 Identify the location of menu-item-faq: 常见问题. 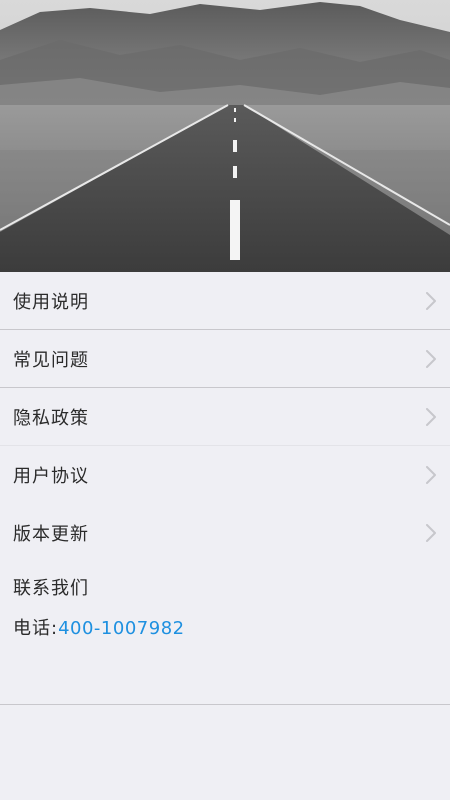
(225, 359).